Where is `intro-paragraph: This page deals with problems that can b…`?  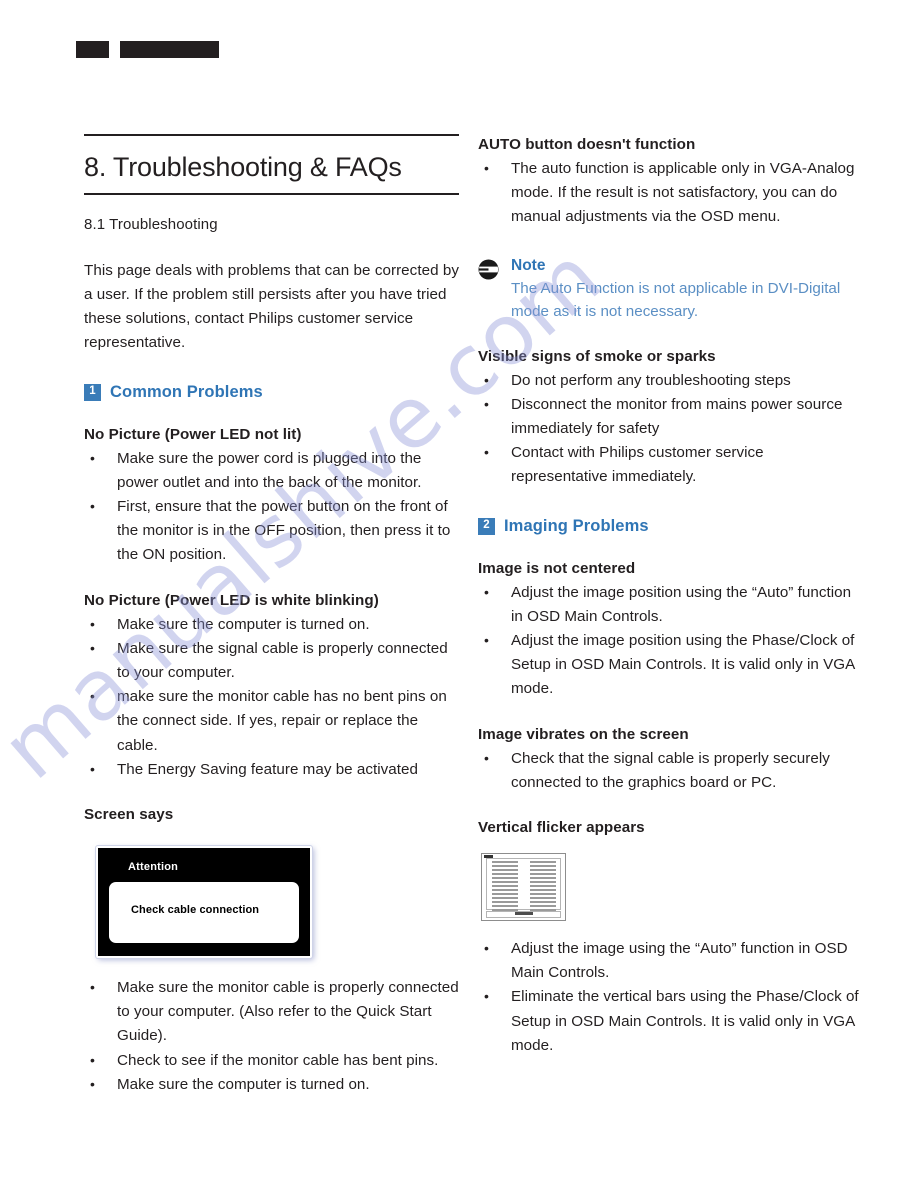 intro-paragraph: This page deals with problems that can b… is located at coordinates (271, 306).